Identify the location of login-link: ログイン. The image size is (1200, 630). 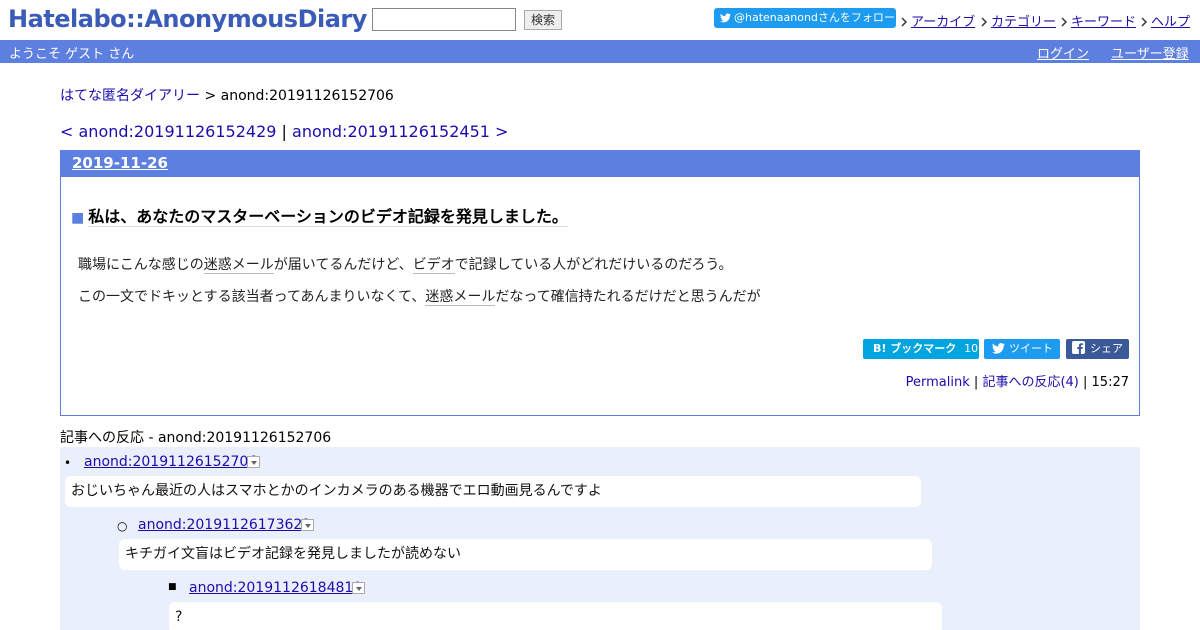
(1063, 52).